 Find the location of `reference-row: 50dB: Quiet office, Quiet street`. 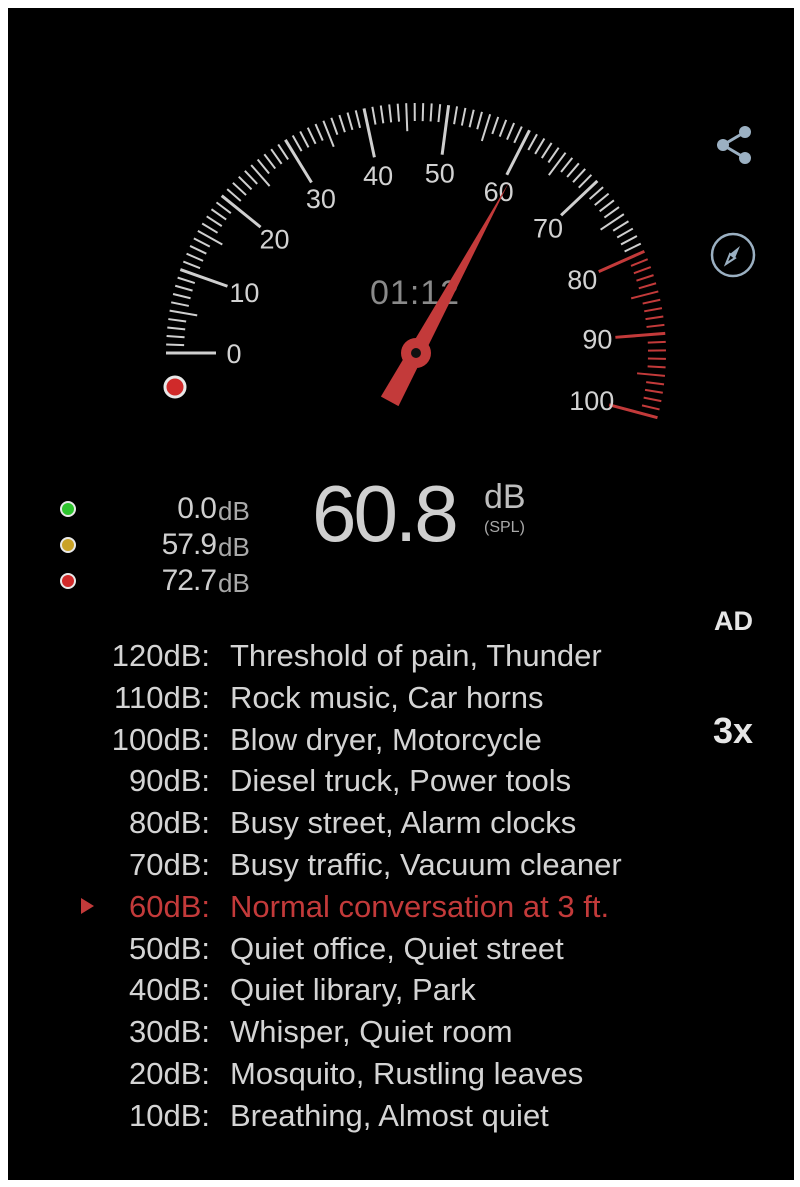

reference-row: 50dB: Quiet office, Quiet street is located at coordinates (388, 951).